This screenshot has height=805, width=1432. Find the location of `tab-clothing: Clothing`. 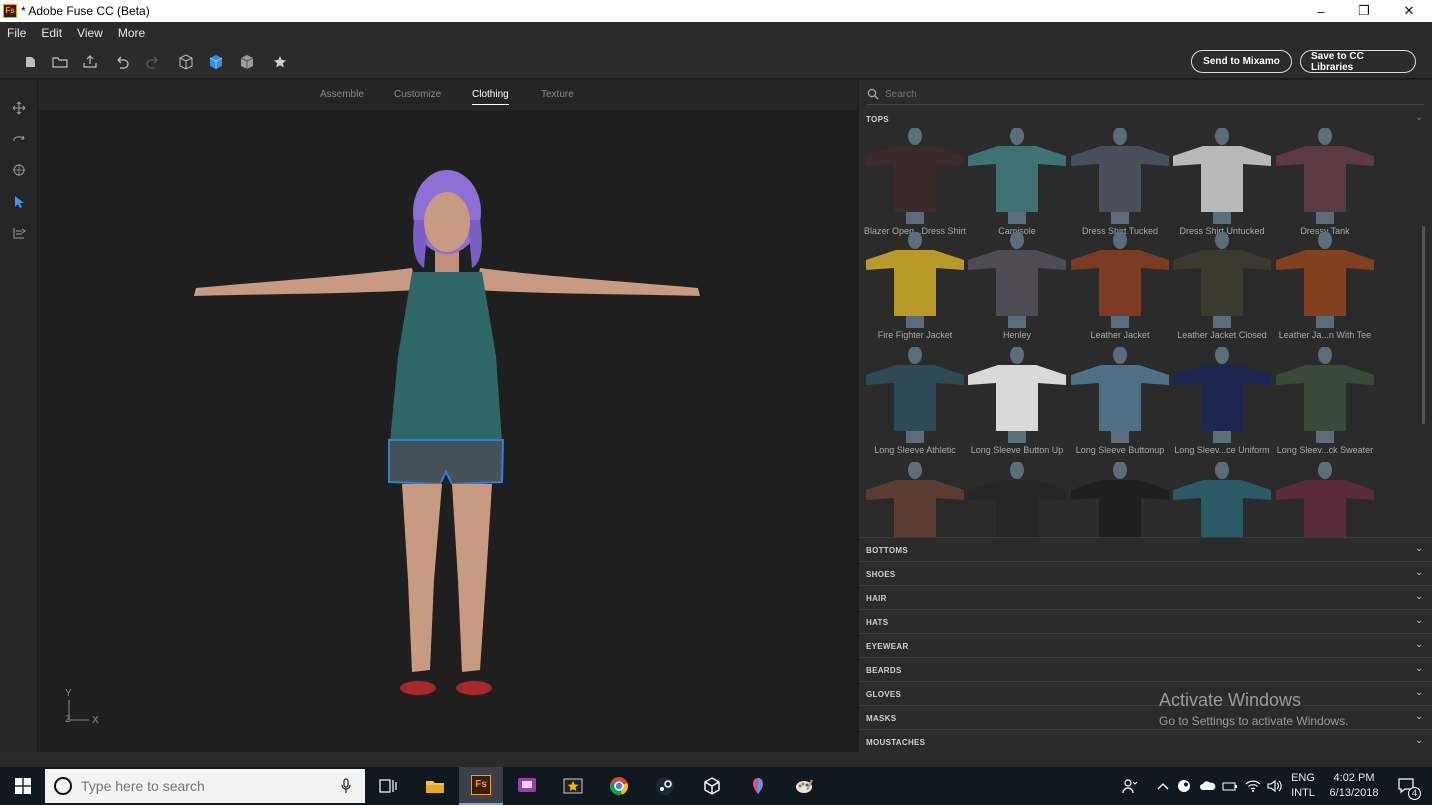

tab-clothing: Clothing is located at coordinates (490, 97).